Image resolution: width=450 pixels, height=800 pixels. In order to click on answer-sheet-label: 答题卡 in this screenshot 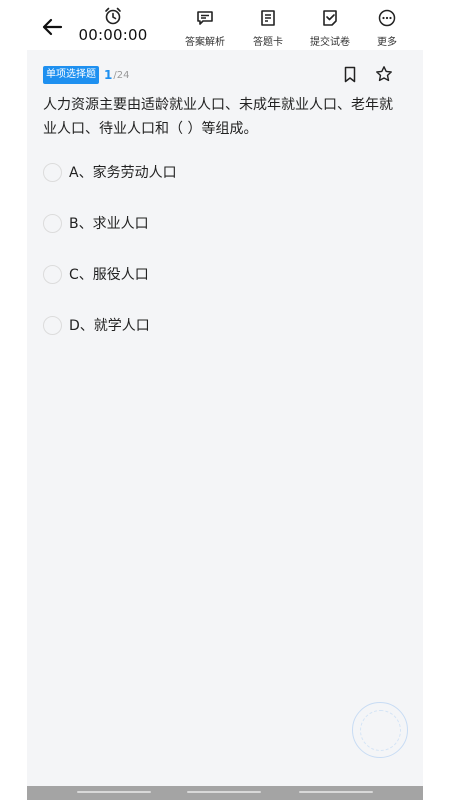, I will do `click(268, 42)`.